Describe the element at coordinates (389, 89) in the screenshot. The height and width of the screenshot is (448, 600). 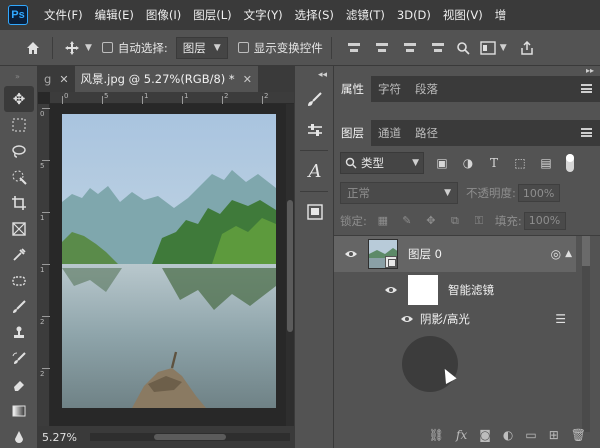
I see `tab-character: 字符` at that location.